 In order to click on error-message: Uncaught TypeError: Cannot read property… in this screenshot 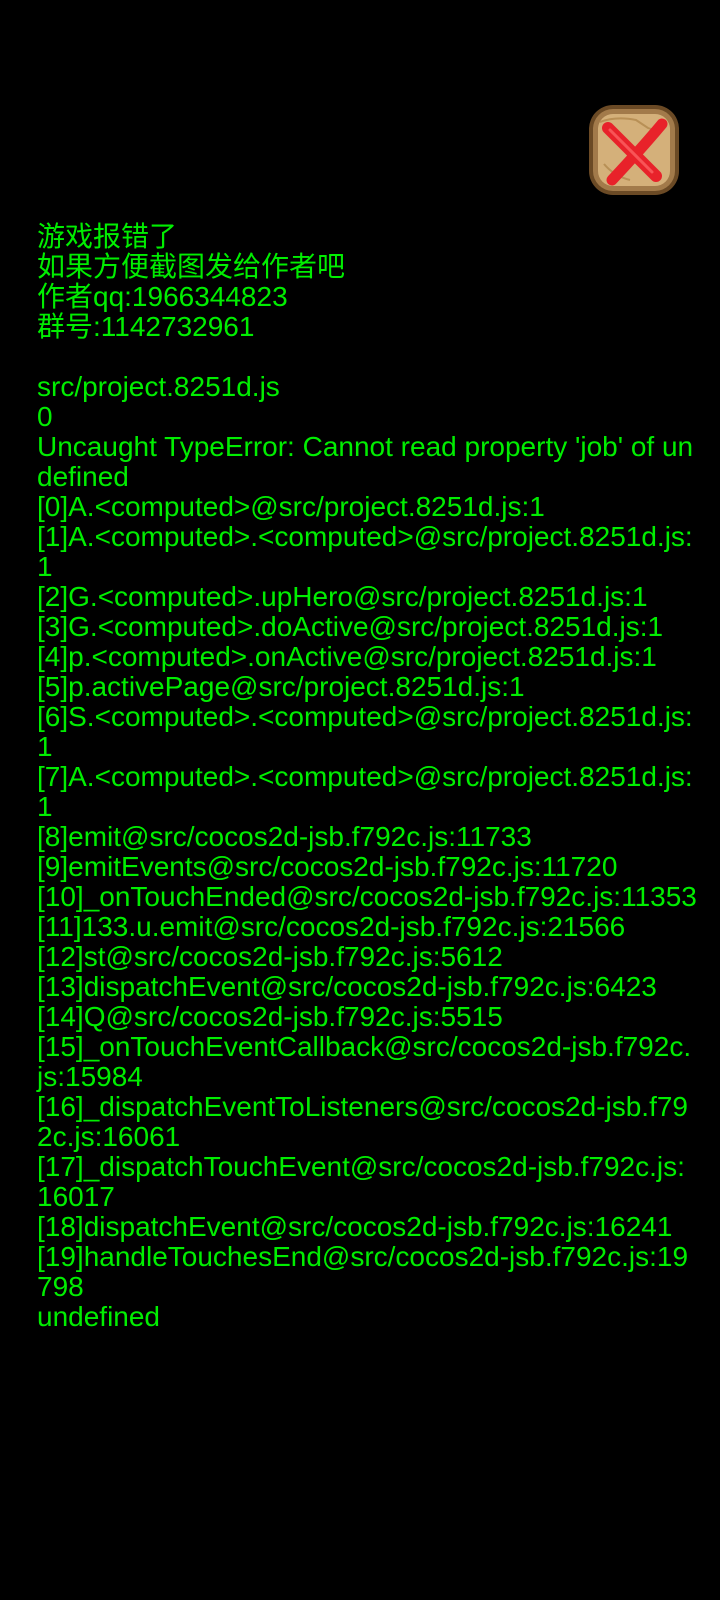, I will do `click(365, 461)`.